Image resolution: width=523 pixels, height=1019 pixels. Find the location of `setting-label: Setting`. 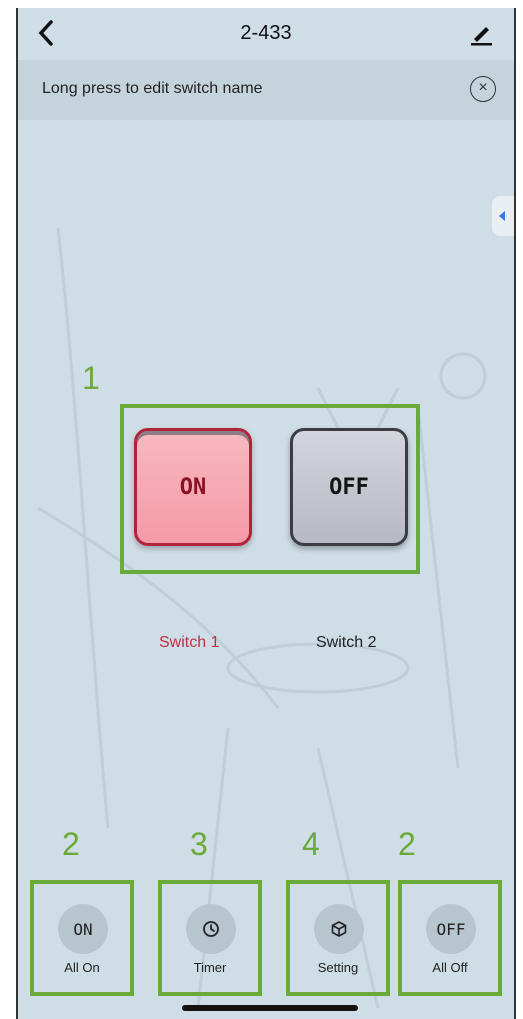

setting-label: Setting is located at coordinates (338, 967).